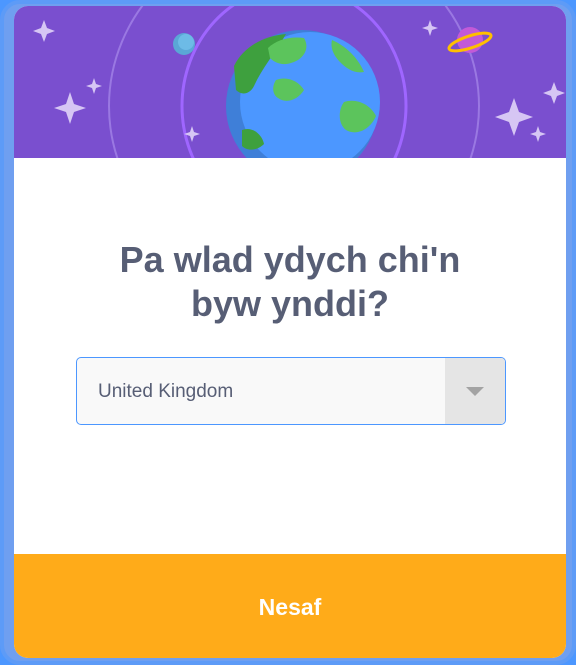 This screenshot has height=665, width=576. What do you see at coordinates (166, 391) in the screenshot?
I see `country-select-value: United Kingdom` at bounding box center [166, 391].